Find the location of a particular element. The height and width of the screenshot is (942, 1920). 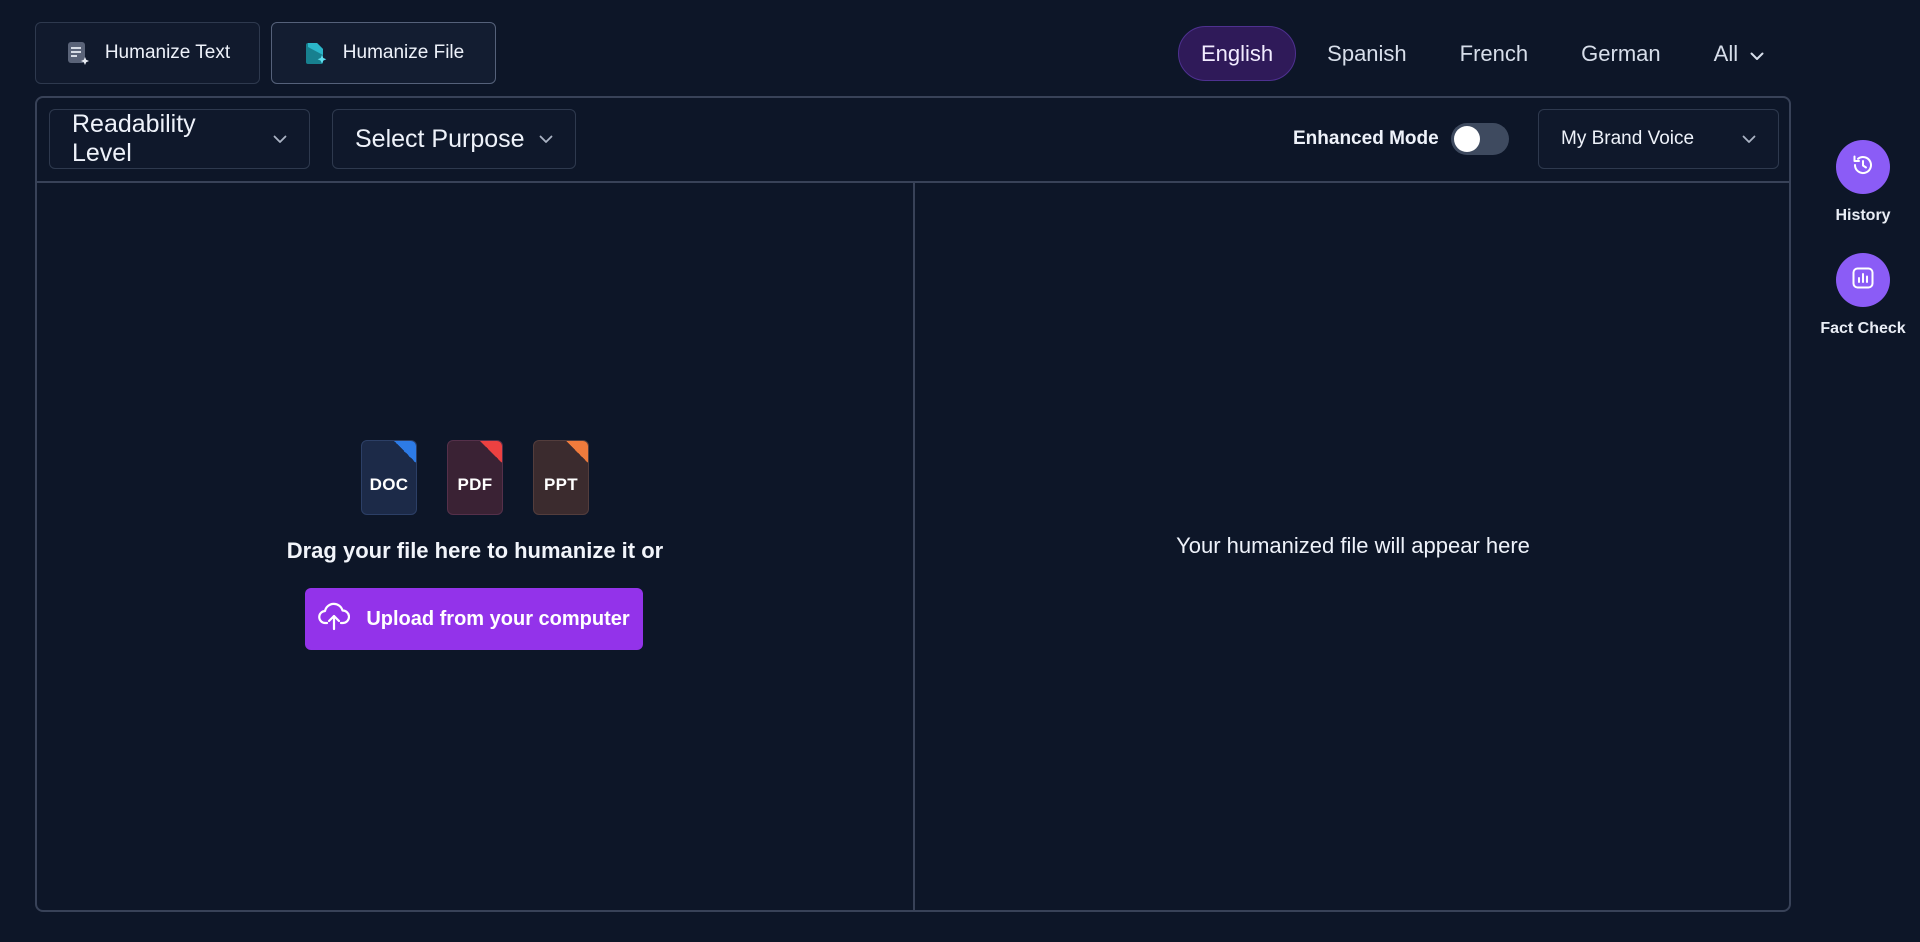

fact-check-label: Fact Check is located at coordinates (1863, 328).